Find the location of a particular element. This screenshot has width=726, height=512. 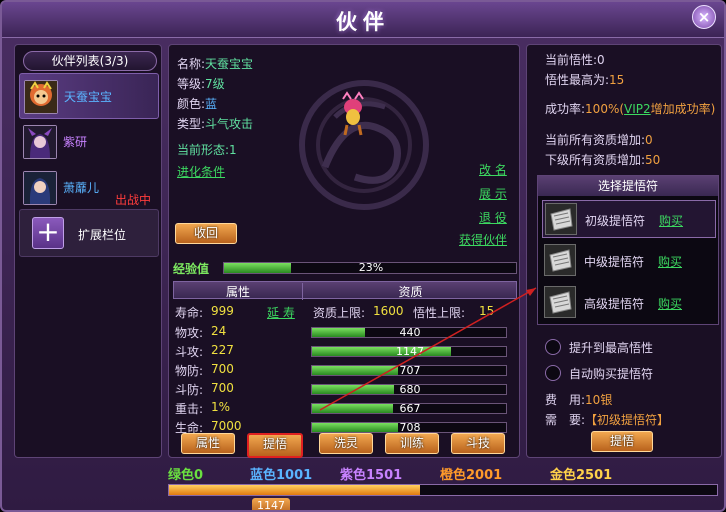

need-value: 【初级提悟符】 is located at coordinates (627, 420).